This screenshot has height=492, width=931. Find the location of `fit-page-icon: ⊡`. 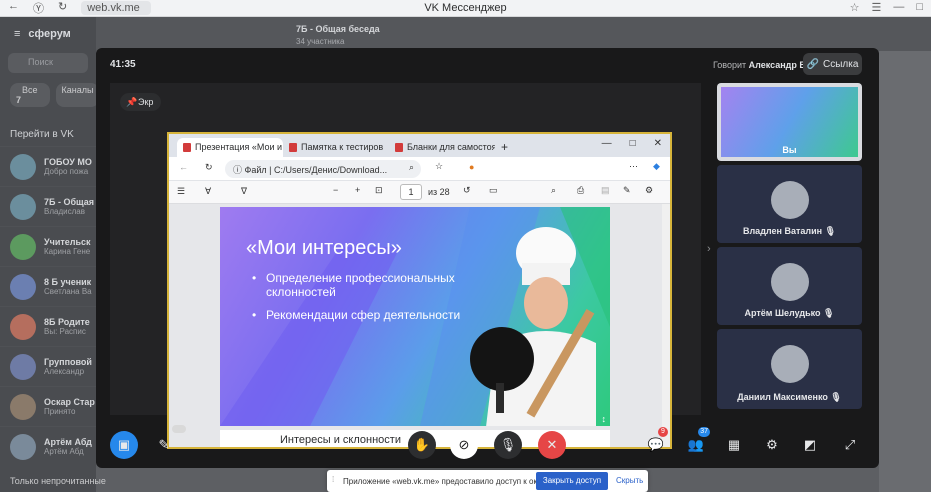

fit-page-icon: ⊡ is located at coordinates (379, 190).